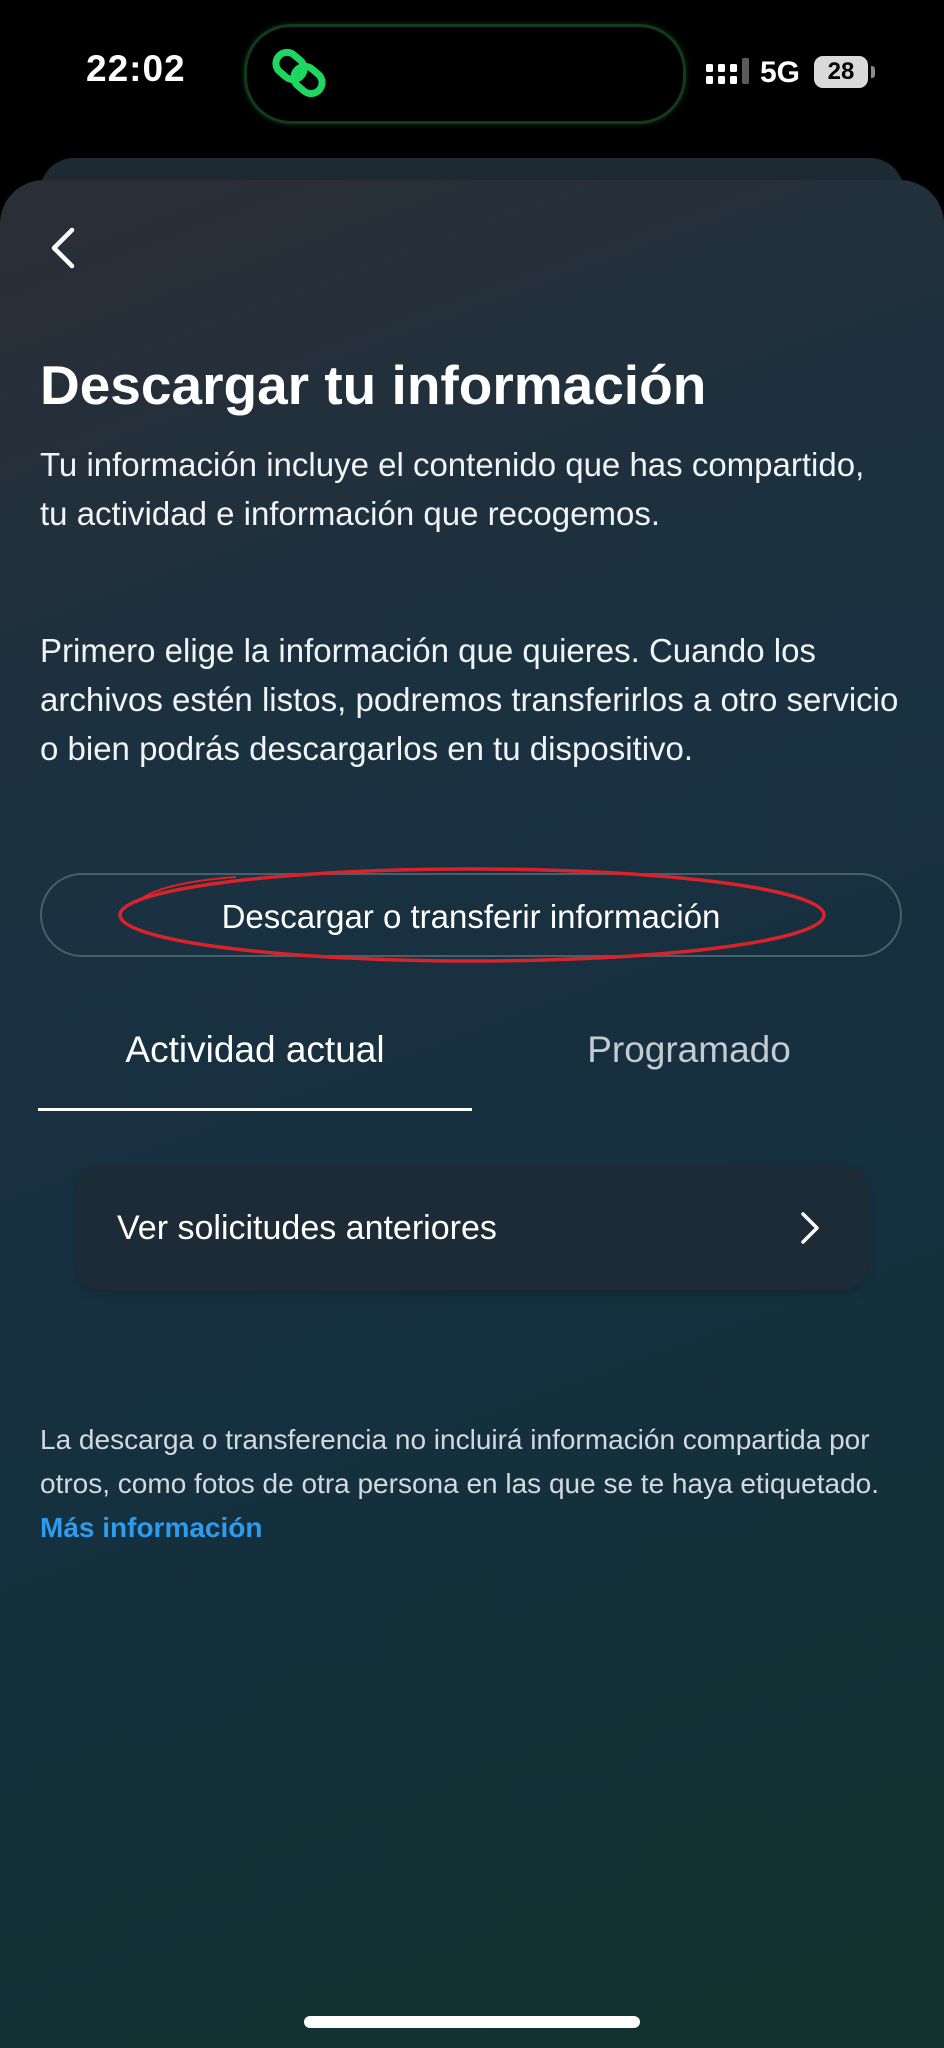 Image resolution: width=944 pixels, height=2048 pixels. I want to click on battery-icon: 28, so click(844, 72).